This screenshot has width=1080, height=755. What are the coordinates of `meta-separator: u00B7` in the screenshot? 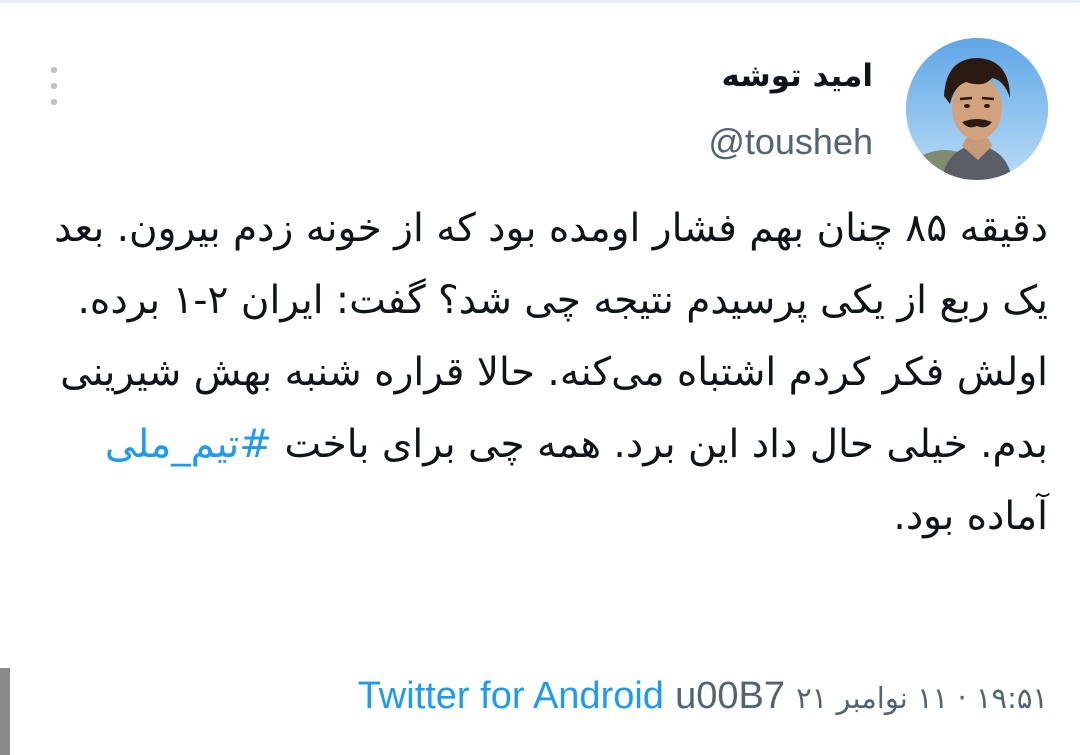 It's located at (730, 696).